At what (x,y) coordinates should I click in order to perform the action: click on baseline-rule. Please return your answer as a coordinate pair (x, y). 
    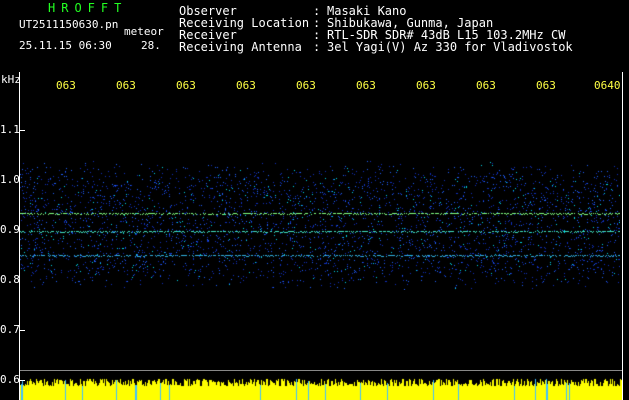
    Looking at the image, I should click on (321, 370).